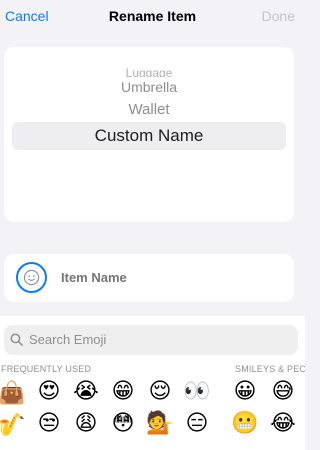 This screenshot has width=320, height=450. I want to click on emoji-heart-eyes: 😍, so click(49, 392).